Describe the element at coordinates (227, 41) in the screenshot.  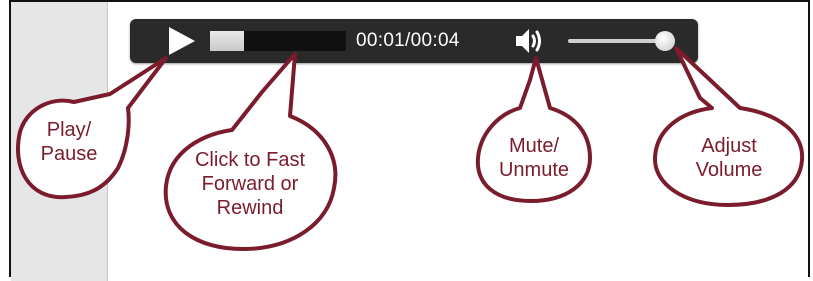
I see `seek-bar-played` at that location.